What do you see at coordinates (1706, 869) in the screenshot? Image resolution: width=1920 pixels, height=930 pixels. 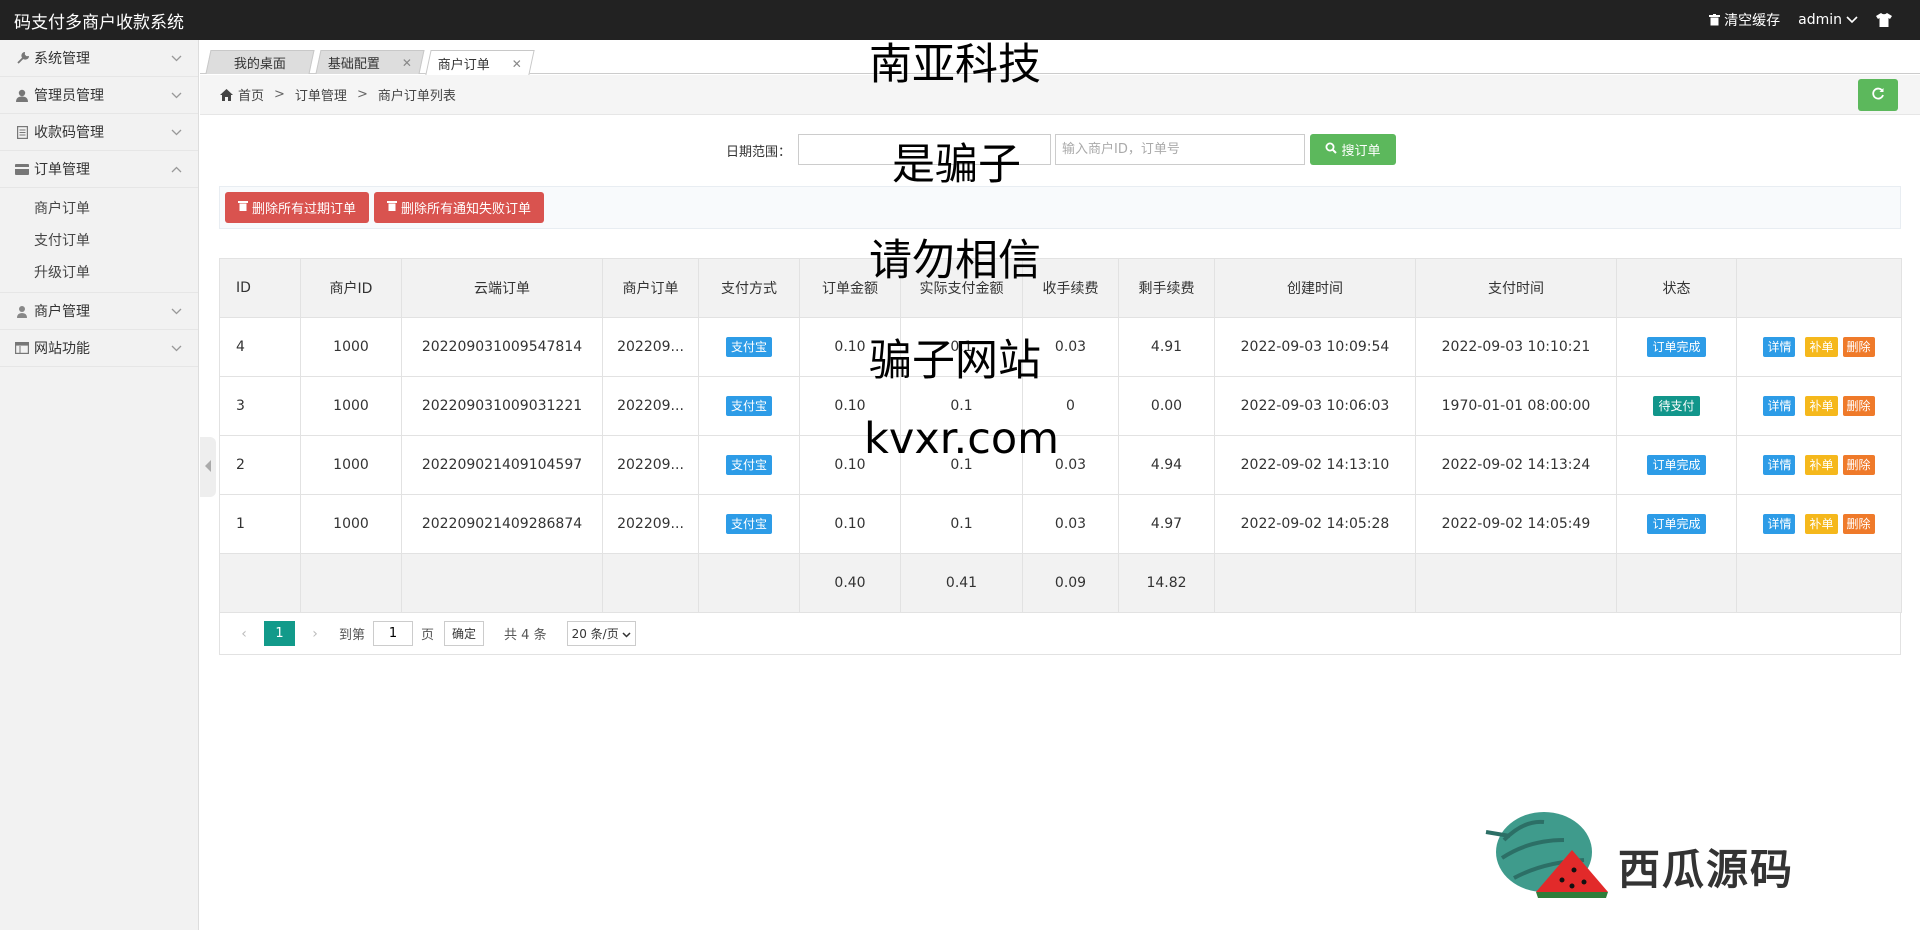 I see `watermark-text: 西瓜源码` at bounding box center [1706, 869].